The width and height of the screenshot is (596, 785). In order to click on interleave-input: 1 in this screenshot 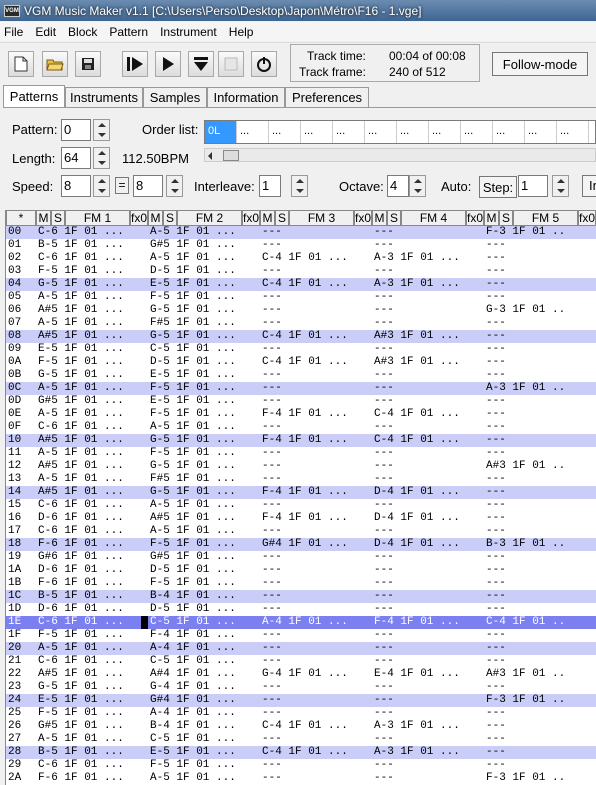, I will do `click(270, 186)`.